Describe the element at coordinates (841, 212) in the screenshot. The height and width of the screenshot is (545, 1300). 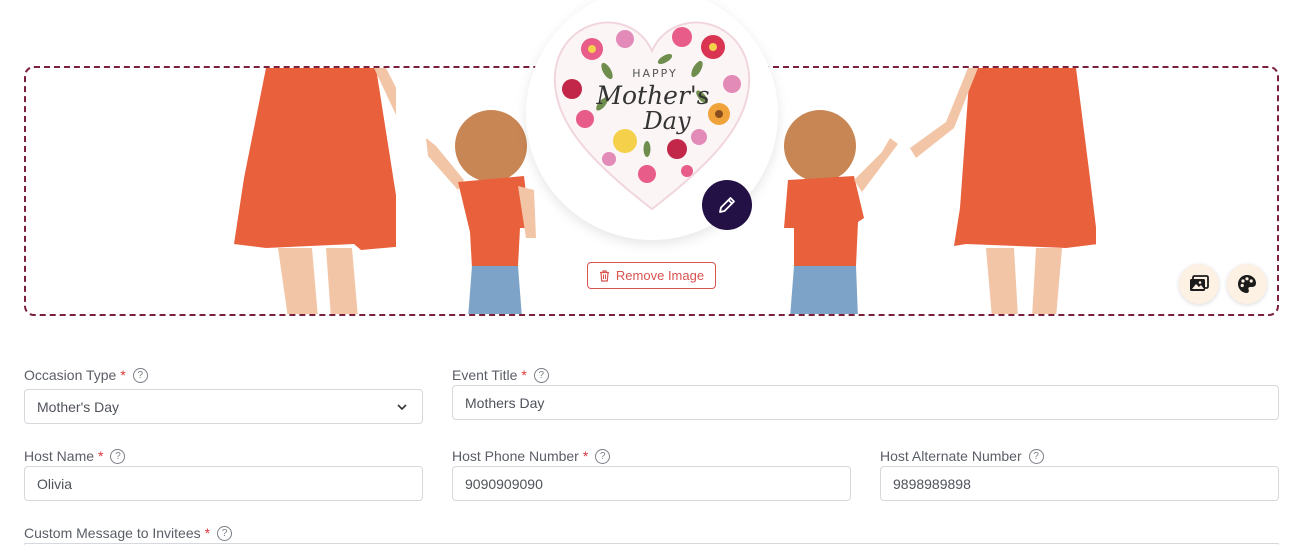
I see `child-illustration-right` at that location.